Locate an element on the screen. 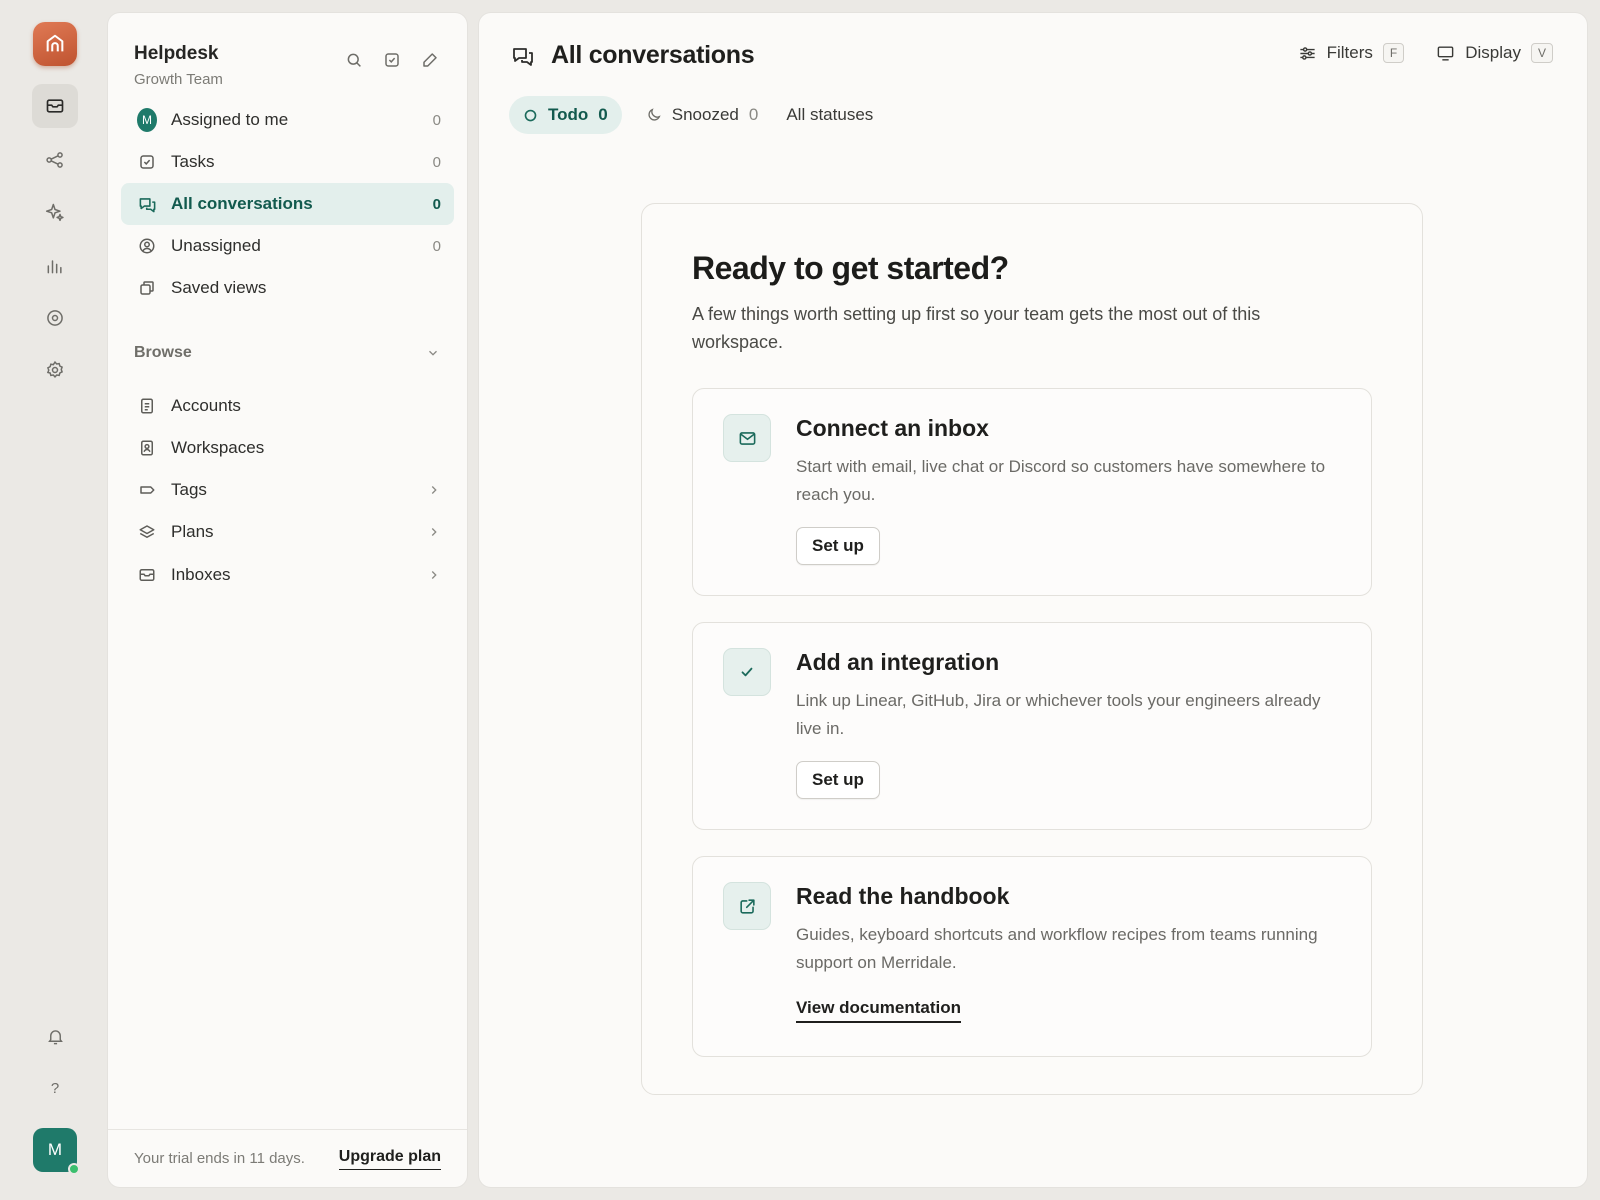  tab-snoozed: Snoozed 0 is located at coordinates (702, 115).